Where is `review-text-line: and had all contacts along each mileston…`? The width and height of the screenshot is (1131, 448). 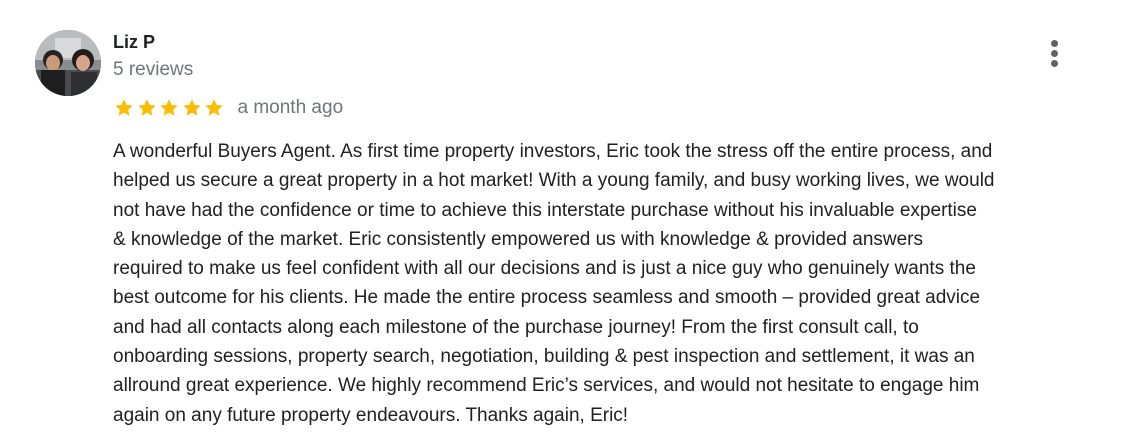 review-text-line: and had all contacts along each mileston… is located at coordinates (516, 327).